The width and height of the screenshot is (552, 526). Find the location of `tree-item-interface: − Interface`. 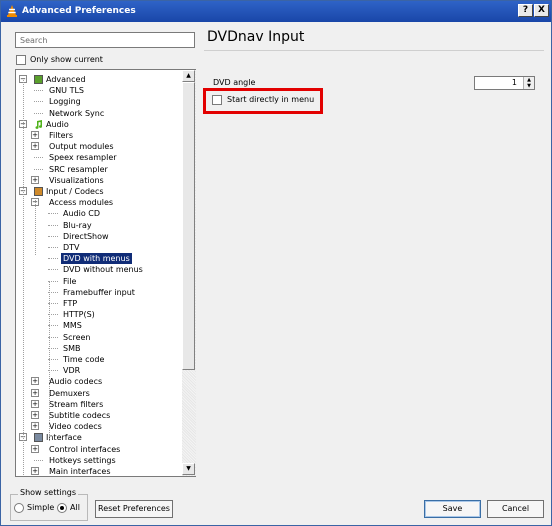

tree-item-interface: − Interface is located at coordinates (99, 437).